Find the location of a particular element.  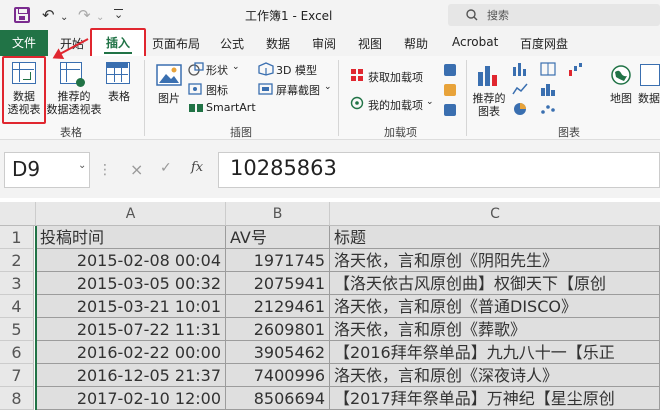

icons-button: 图标 is located at coordinates (217, 90).